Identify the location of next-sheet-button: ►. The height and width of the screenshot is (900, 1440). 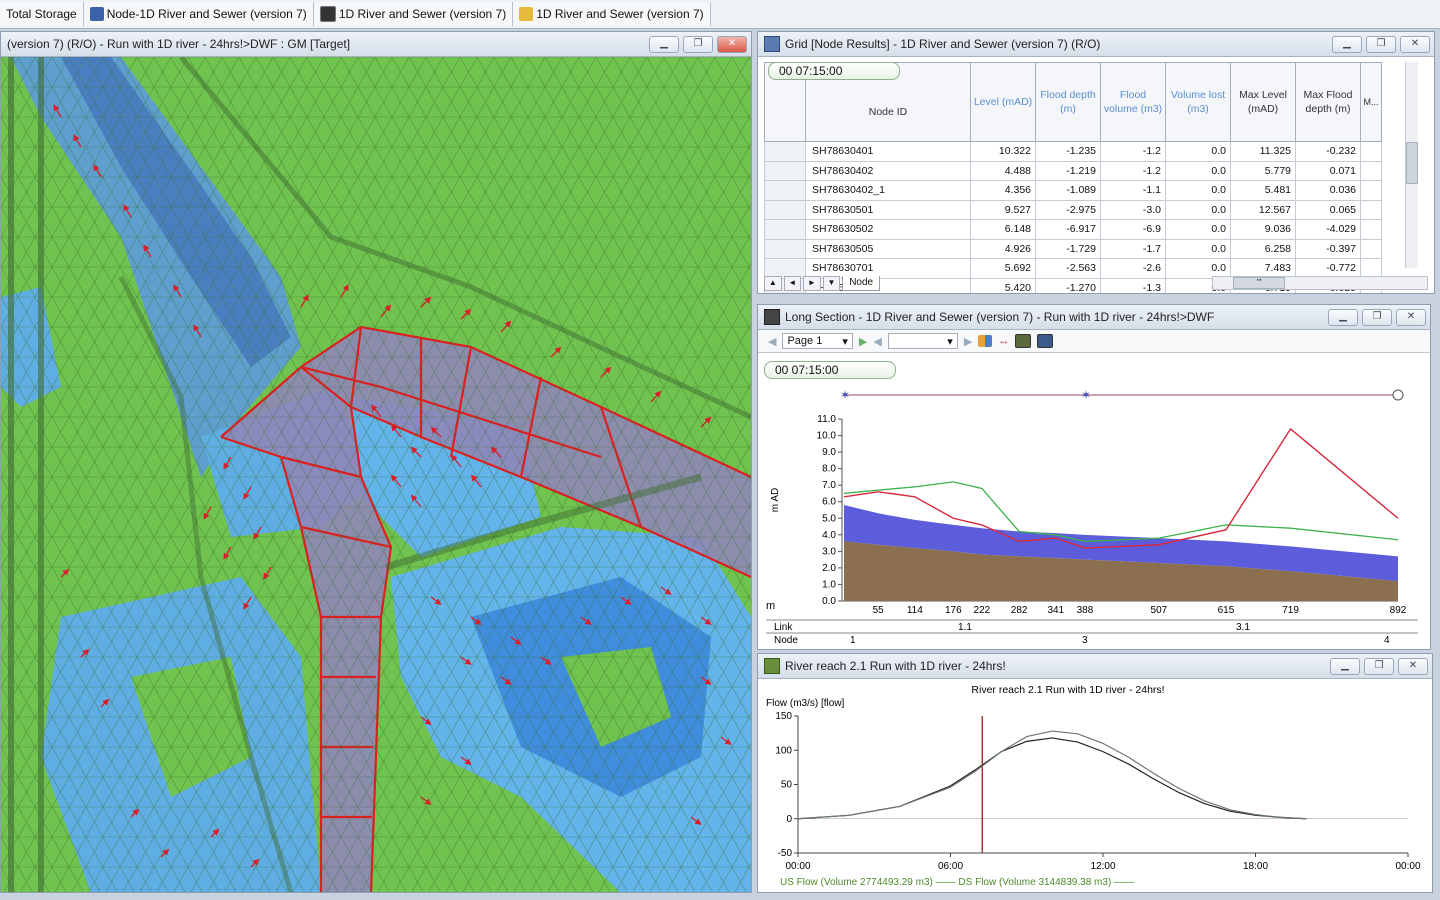
(812, 283).